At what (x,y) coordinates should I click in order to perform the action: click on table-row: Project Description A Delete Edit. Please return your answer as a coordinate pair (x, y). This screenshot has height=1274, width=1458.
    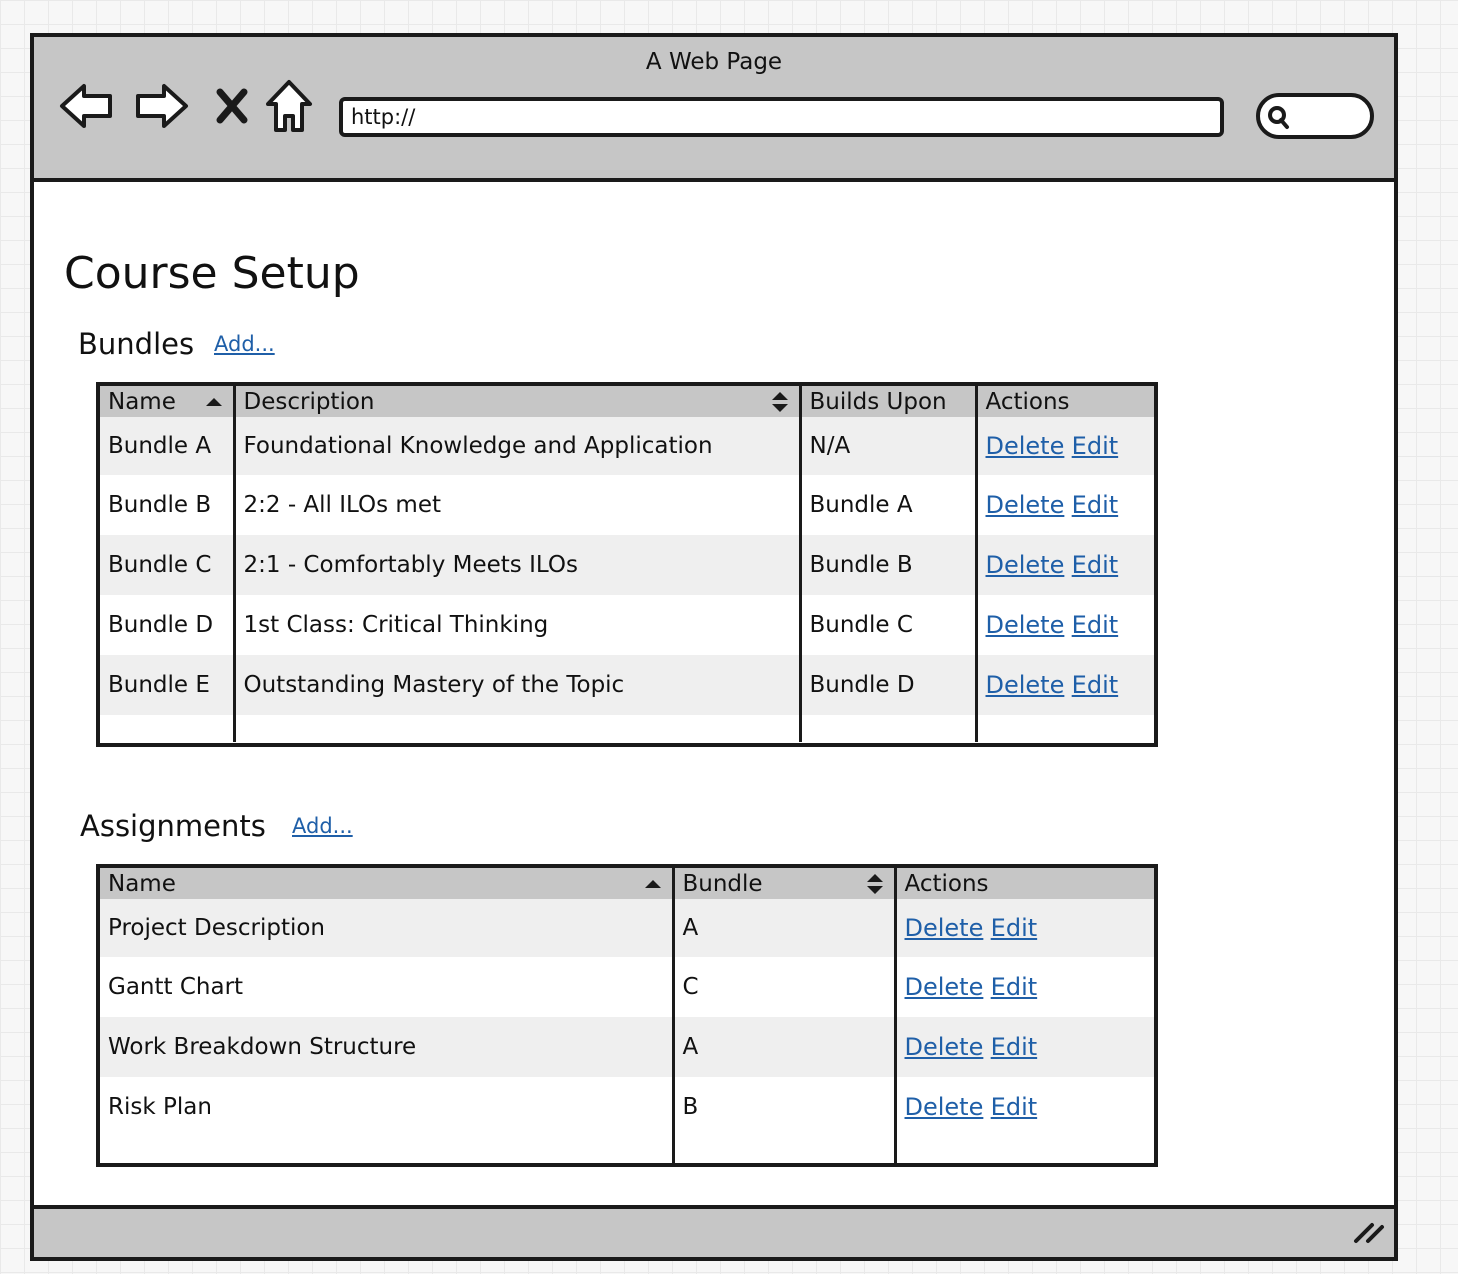
    Looking at the image, I should click on (627, 928).